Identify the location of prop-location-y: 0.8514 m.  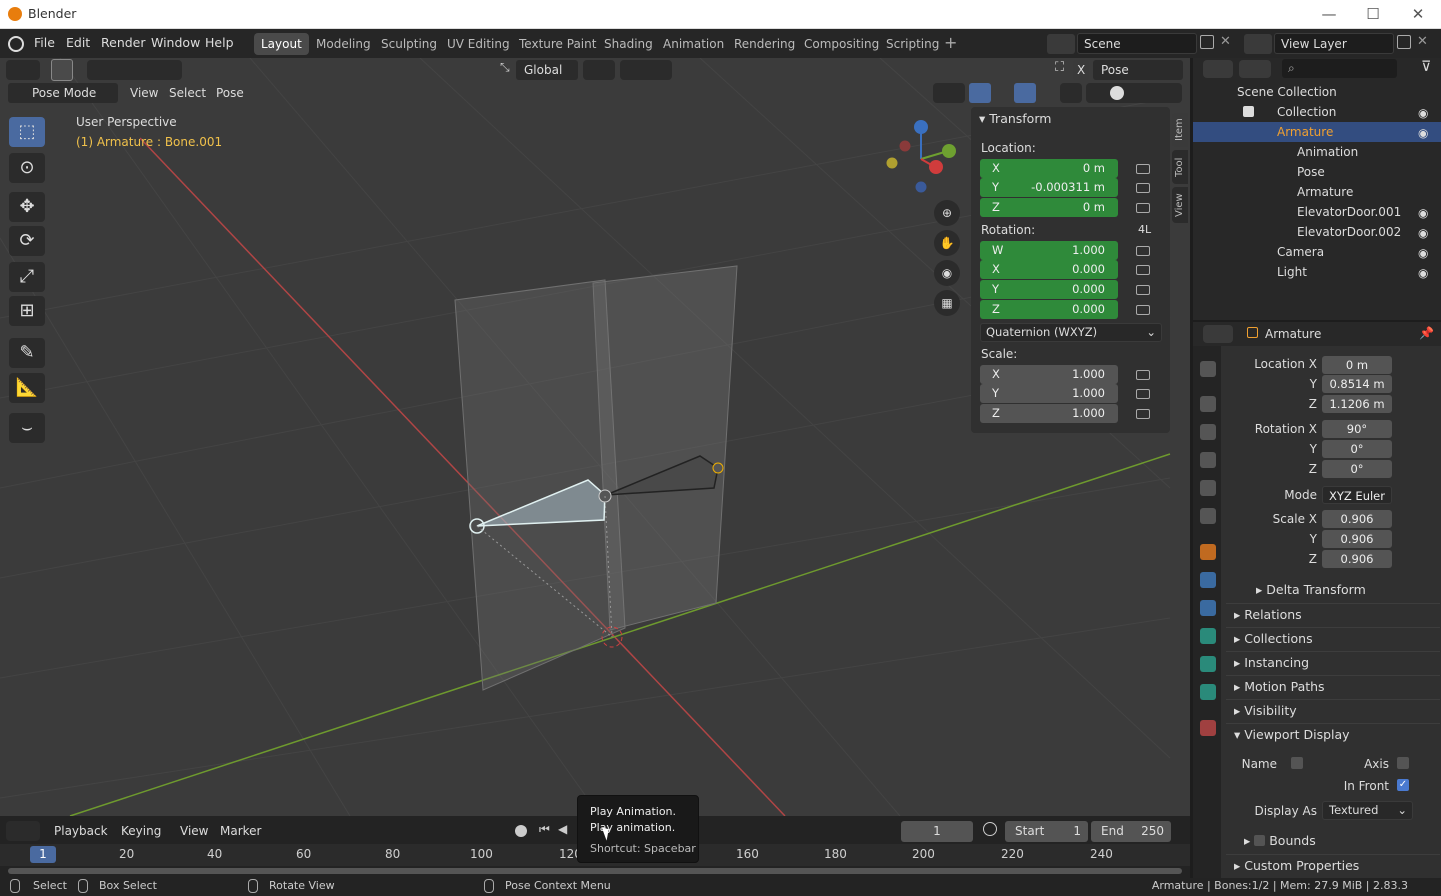
(1357, 384).